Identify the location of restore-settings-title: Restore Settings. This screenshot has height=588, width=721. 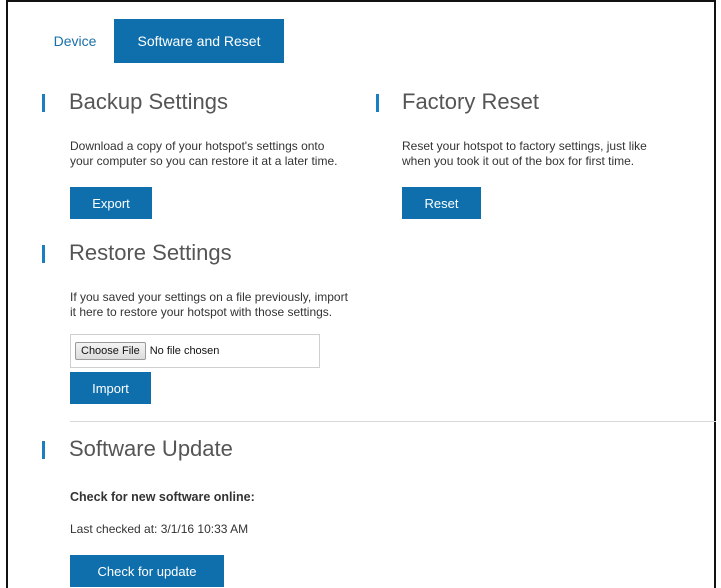
(150, 252).